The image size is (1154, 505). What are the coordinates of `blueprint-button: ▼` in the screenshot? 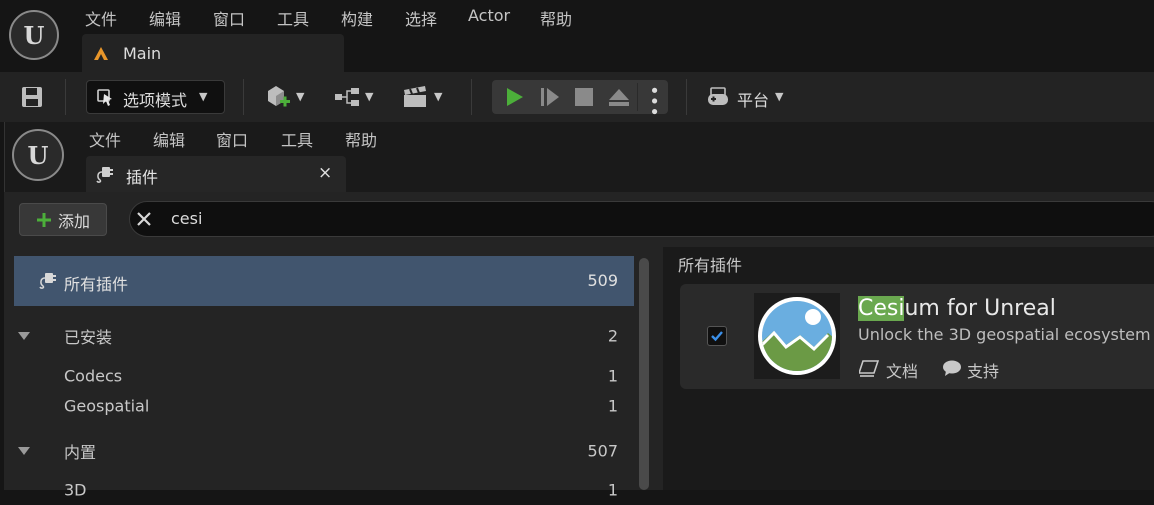 It's located at (357, 97).